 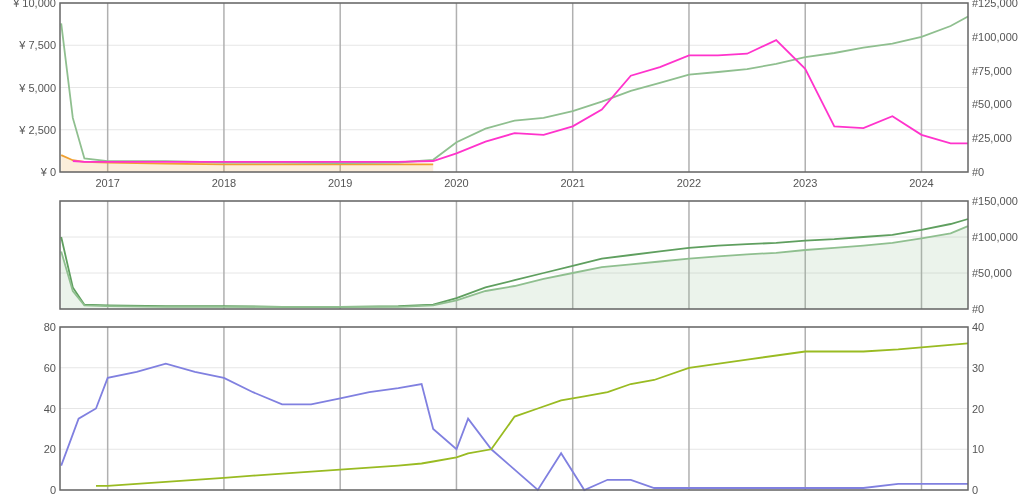 I want to click on axis-label: 2022, so click(x=689, y=183).